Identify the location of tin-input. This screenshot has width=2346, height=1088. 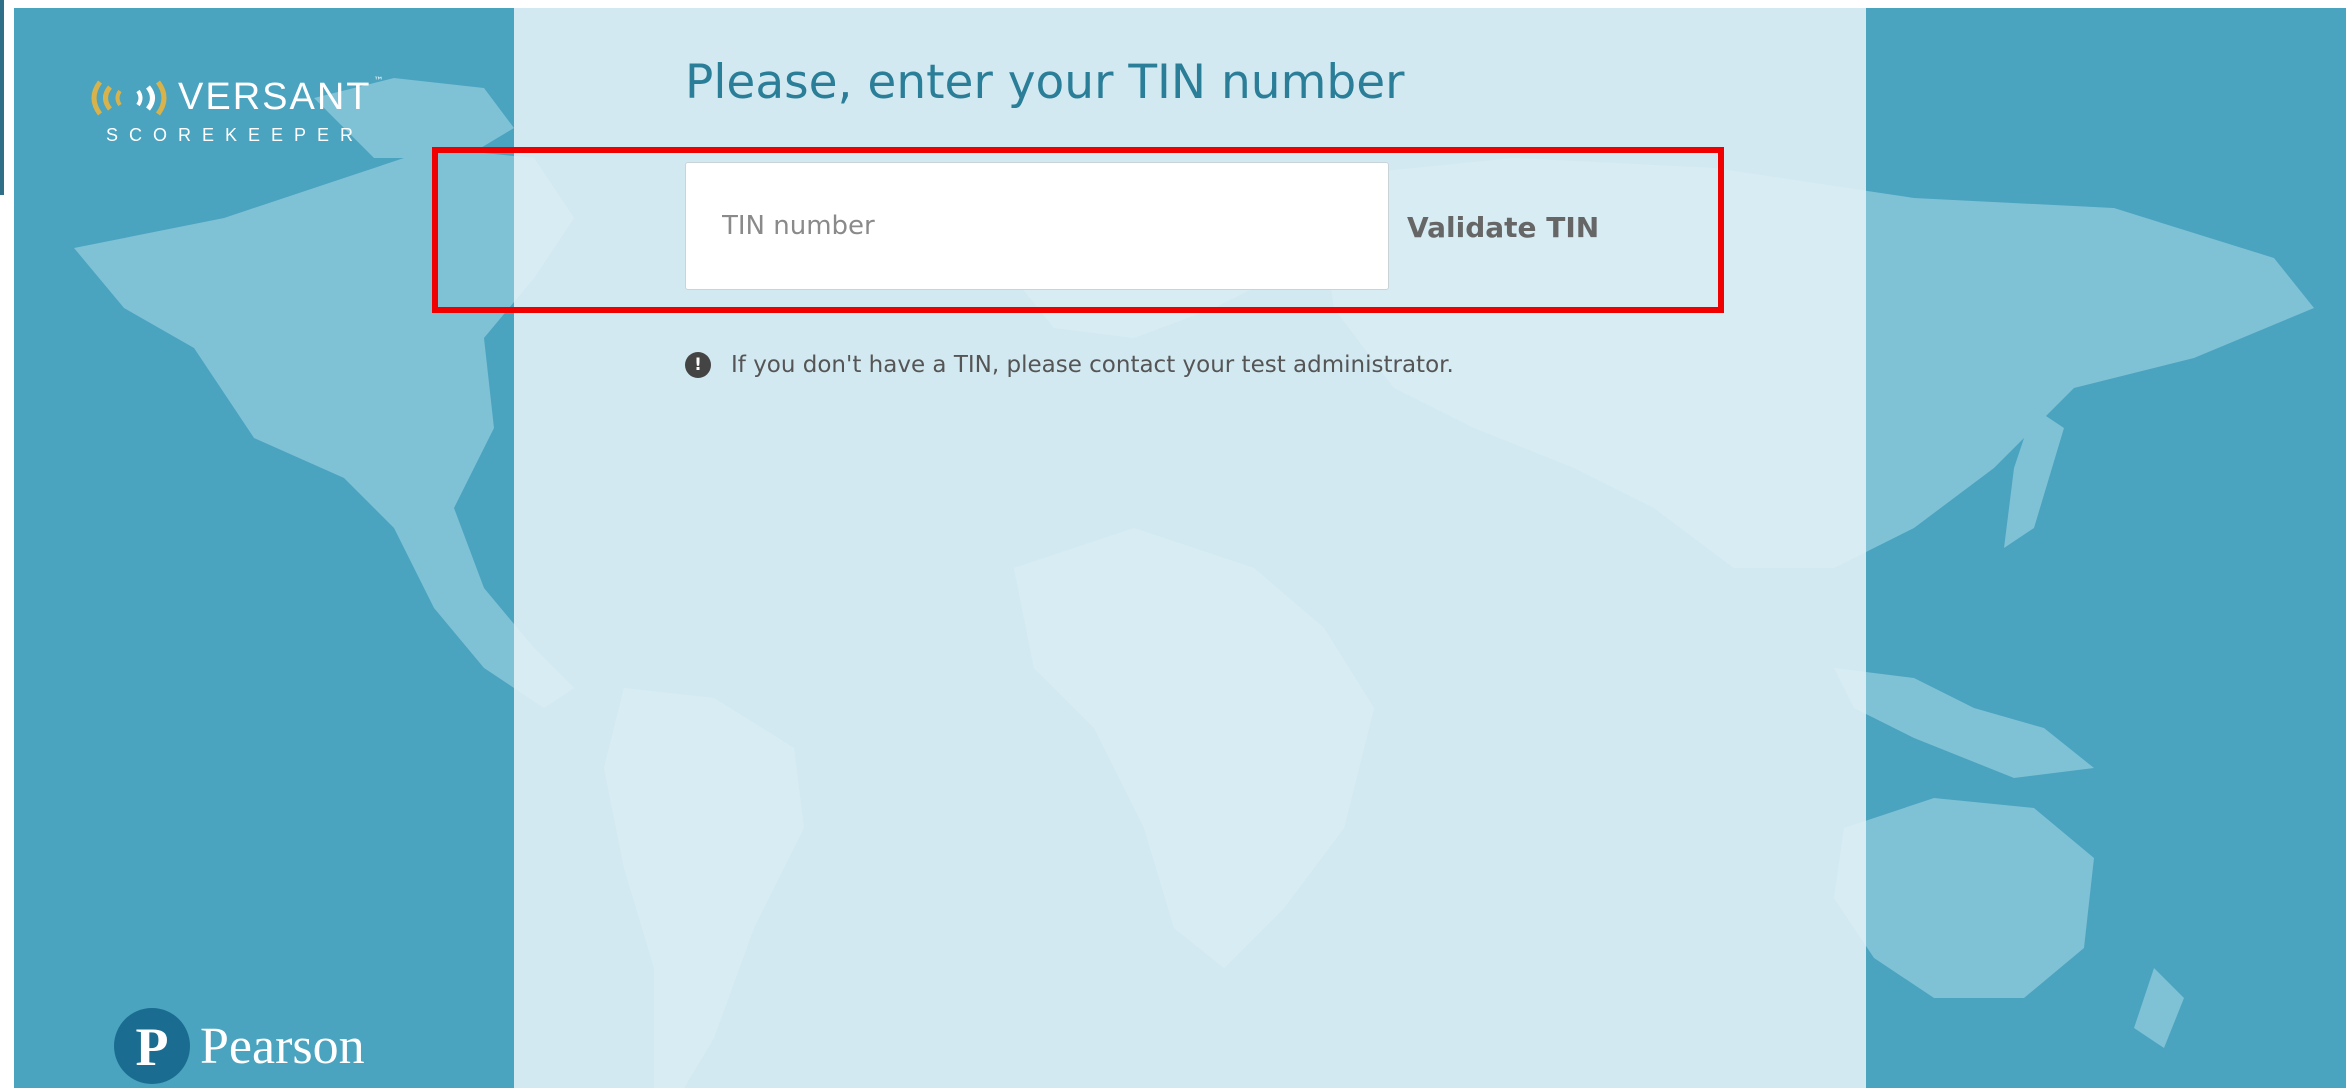
(1037, 226).